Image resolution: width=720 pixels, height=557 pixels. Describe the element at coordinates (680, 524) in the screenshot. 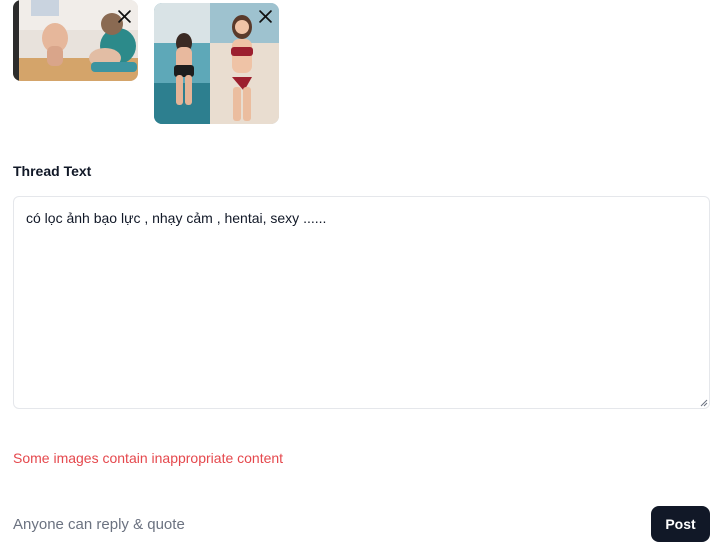

I see `post-button: Post` at that location.